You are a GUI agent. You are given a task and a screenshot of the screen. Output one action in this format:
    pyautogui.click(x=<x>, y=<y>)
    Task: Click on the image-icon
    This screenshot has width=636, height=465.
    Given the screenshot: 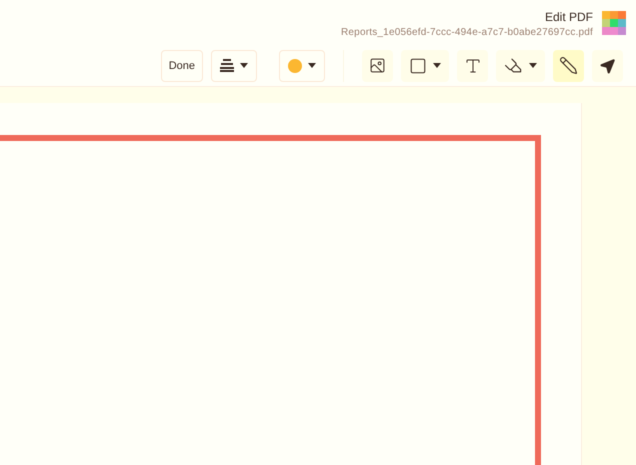 What is the action you would take?
    pyautogui.click(x=377, y=65)
    